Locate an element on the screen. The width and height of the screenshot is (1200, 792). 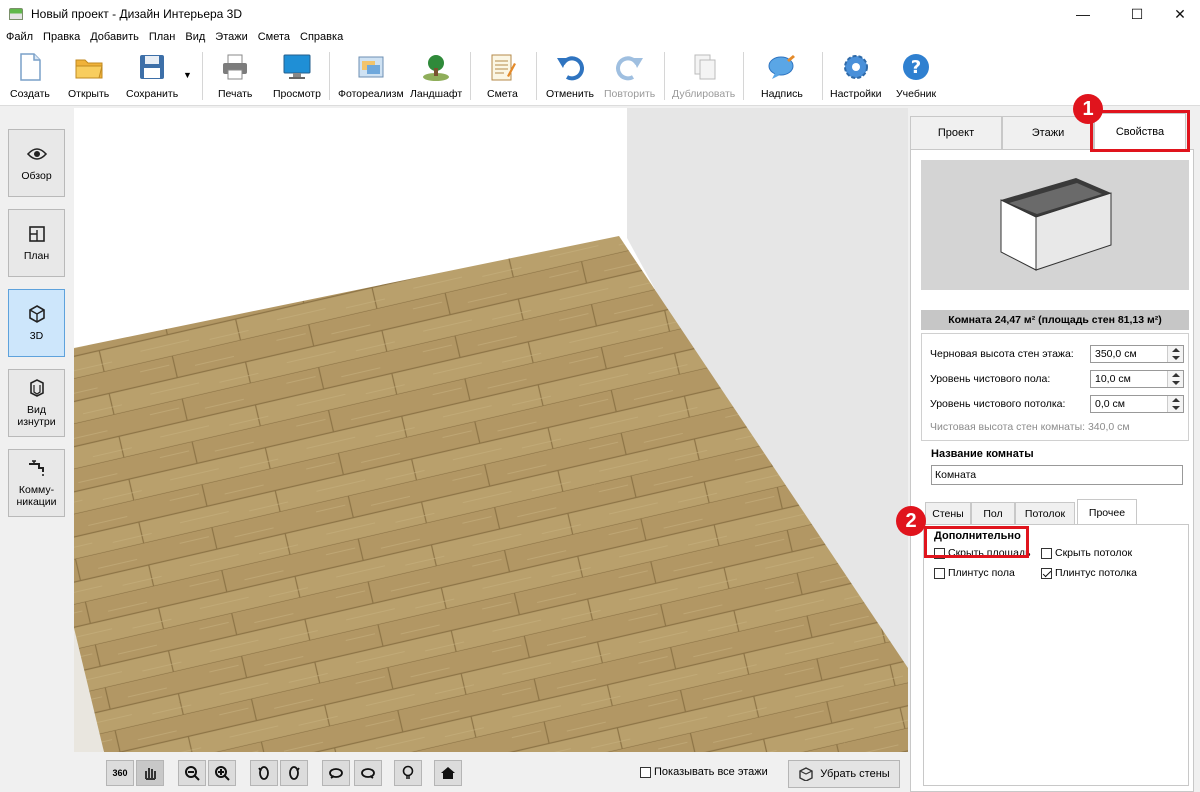
view-3d-button: 3D is located at coordinates (36, 323).